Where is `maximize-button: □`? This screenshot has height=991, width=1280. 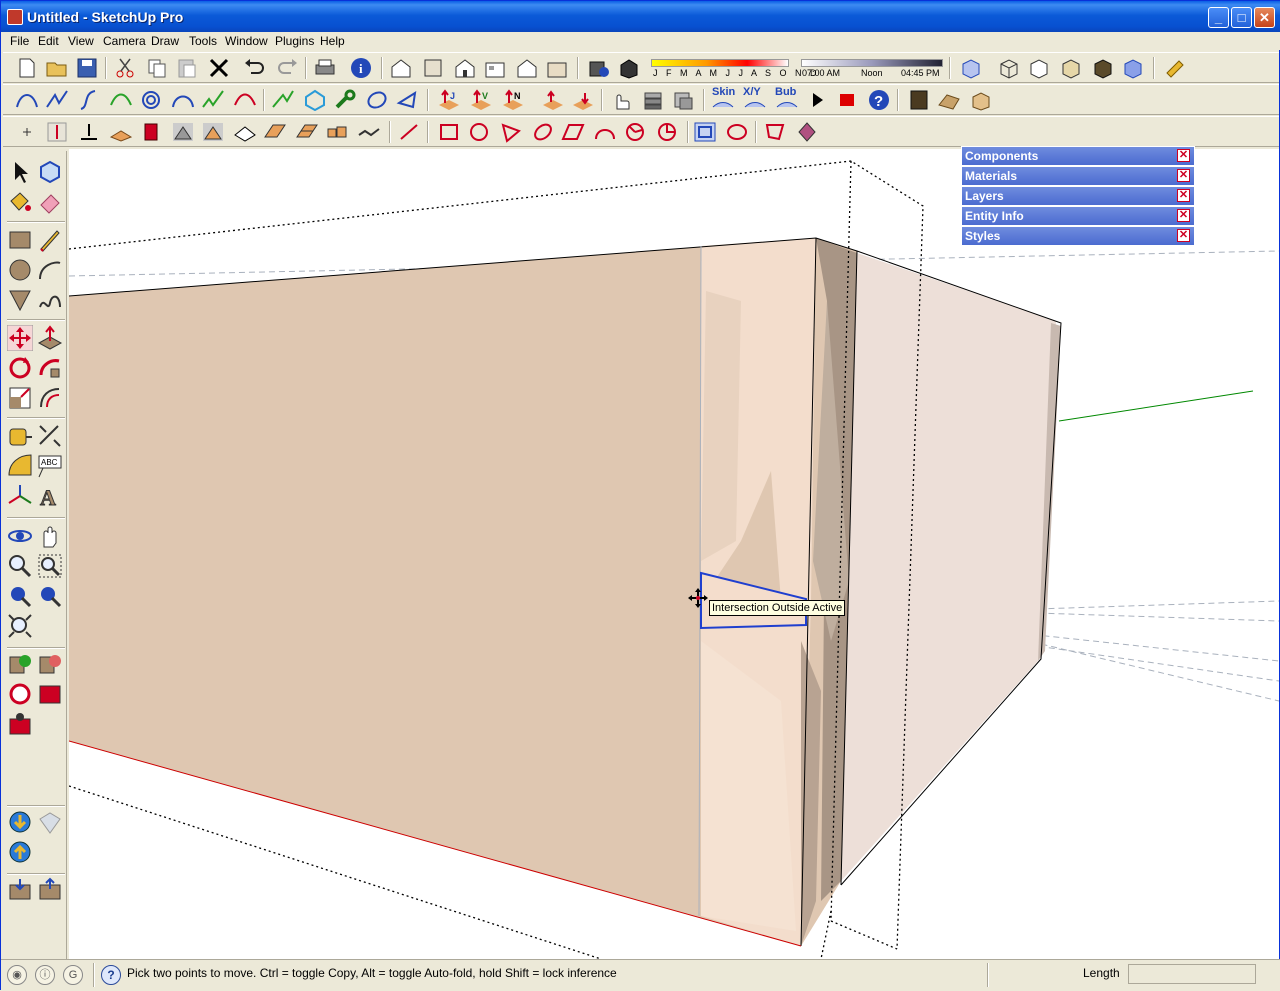
maximize-button: □ is located at coordinates (1241, 17).